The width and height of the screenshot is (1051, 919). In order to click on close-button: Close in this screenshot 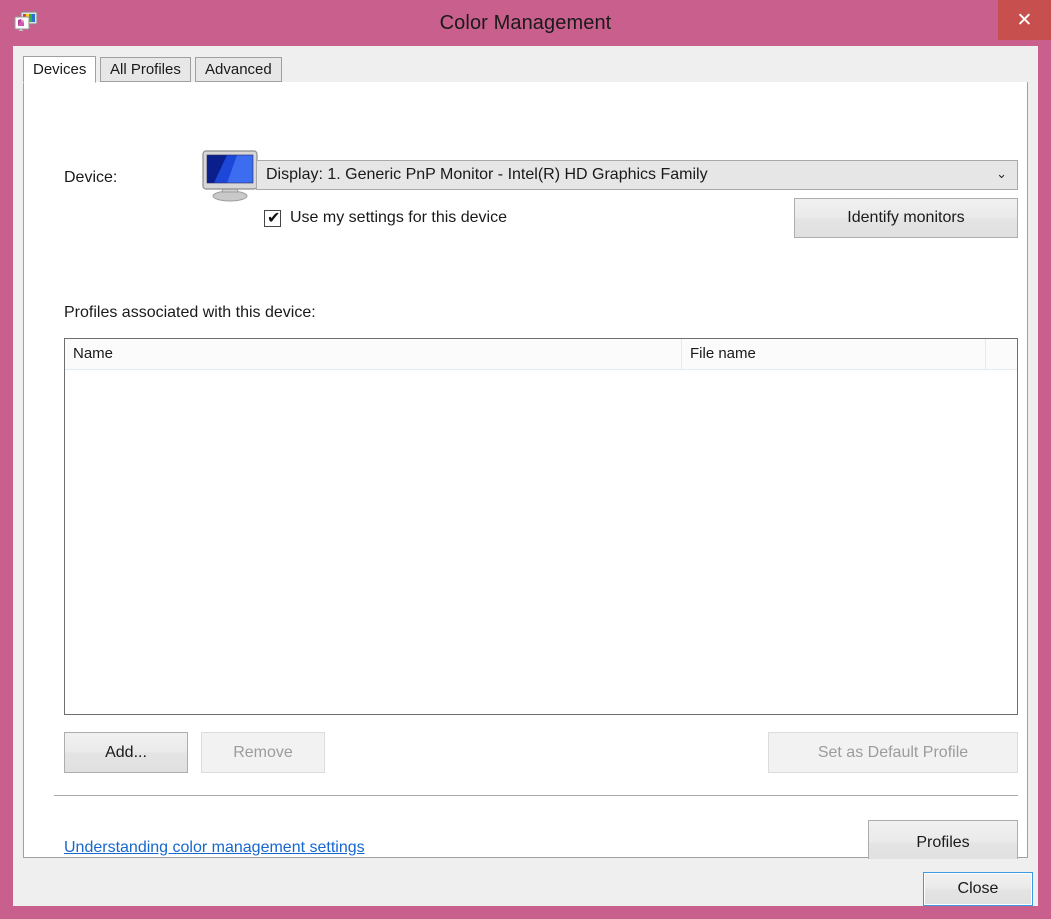, I will do `click(978, 889)`.